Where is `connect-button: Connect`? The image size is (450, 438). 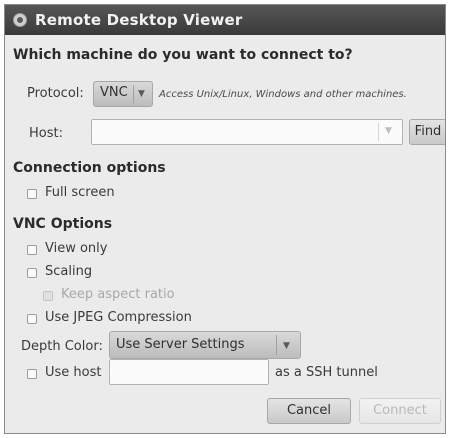
connect-button: Connect is located at coordinates (400, 411).